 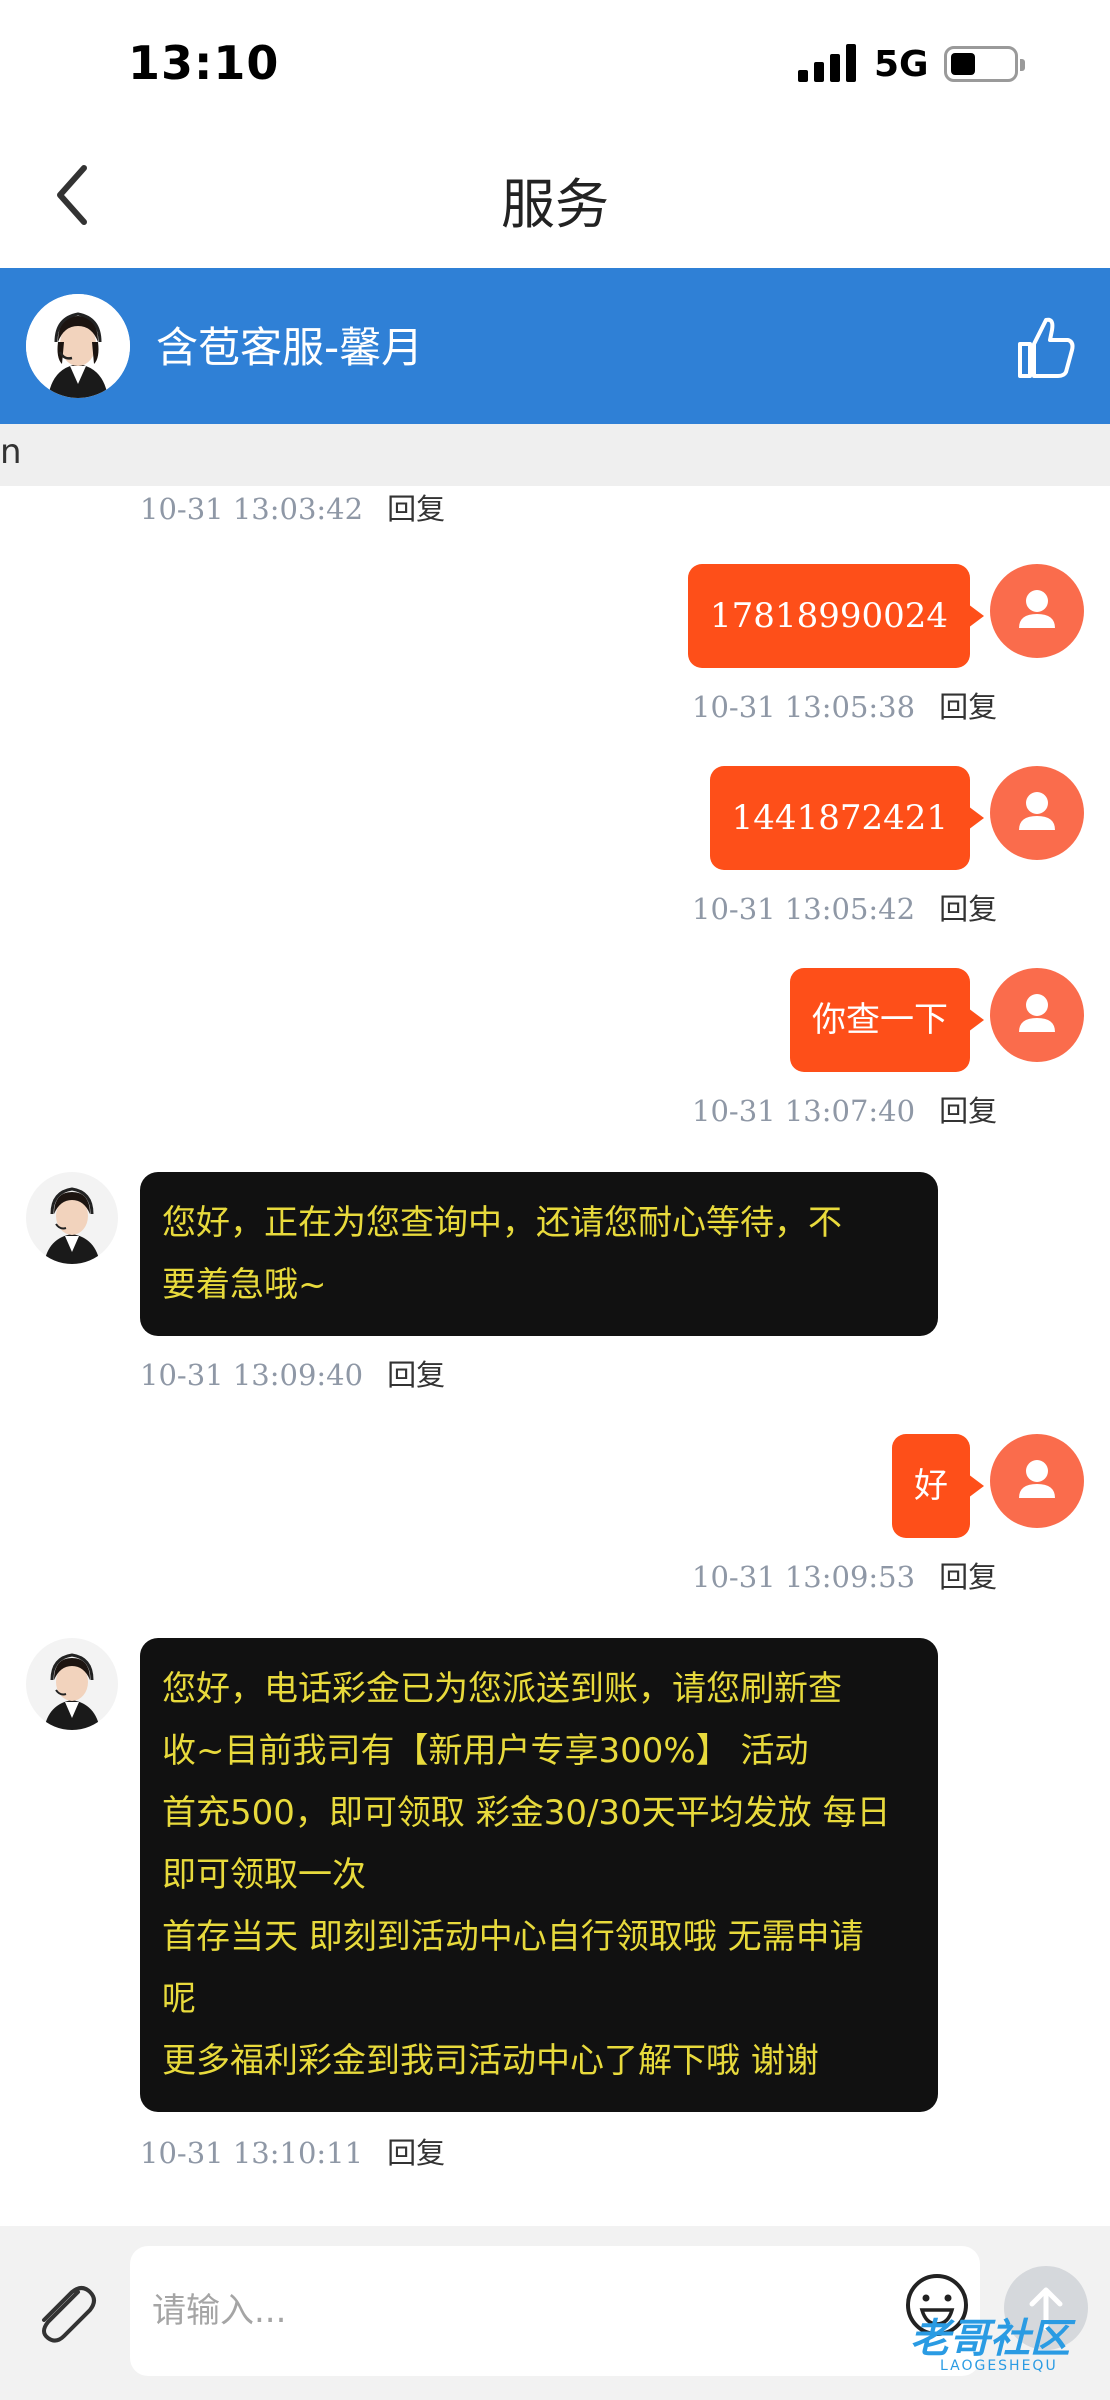 I want to click on message-time: 10-31 13:05:38, so click(x=804, y=707).